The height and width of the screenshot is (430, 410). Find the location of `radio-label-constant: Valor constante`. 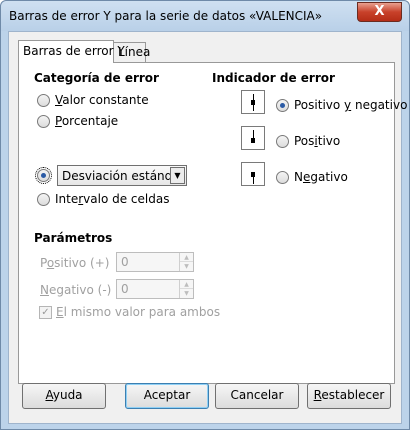

radio-label-constant: Valor constante is located at coordinates (102, 100).